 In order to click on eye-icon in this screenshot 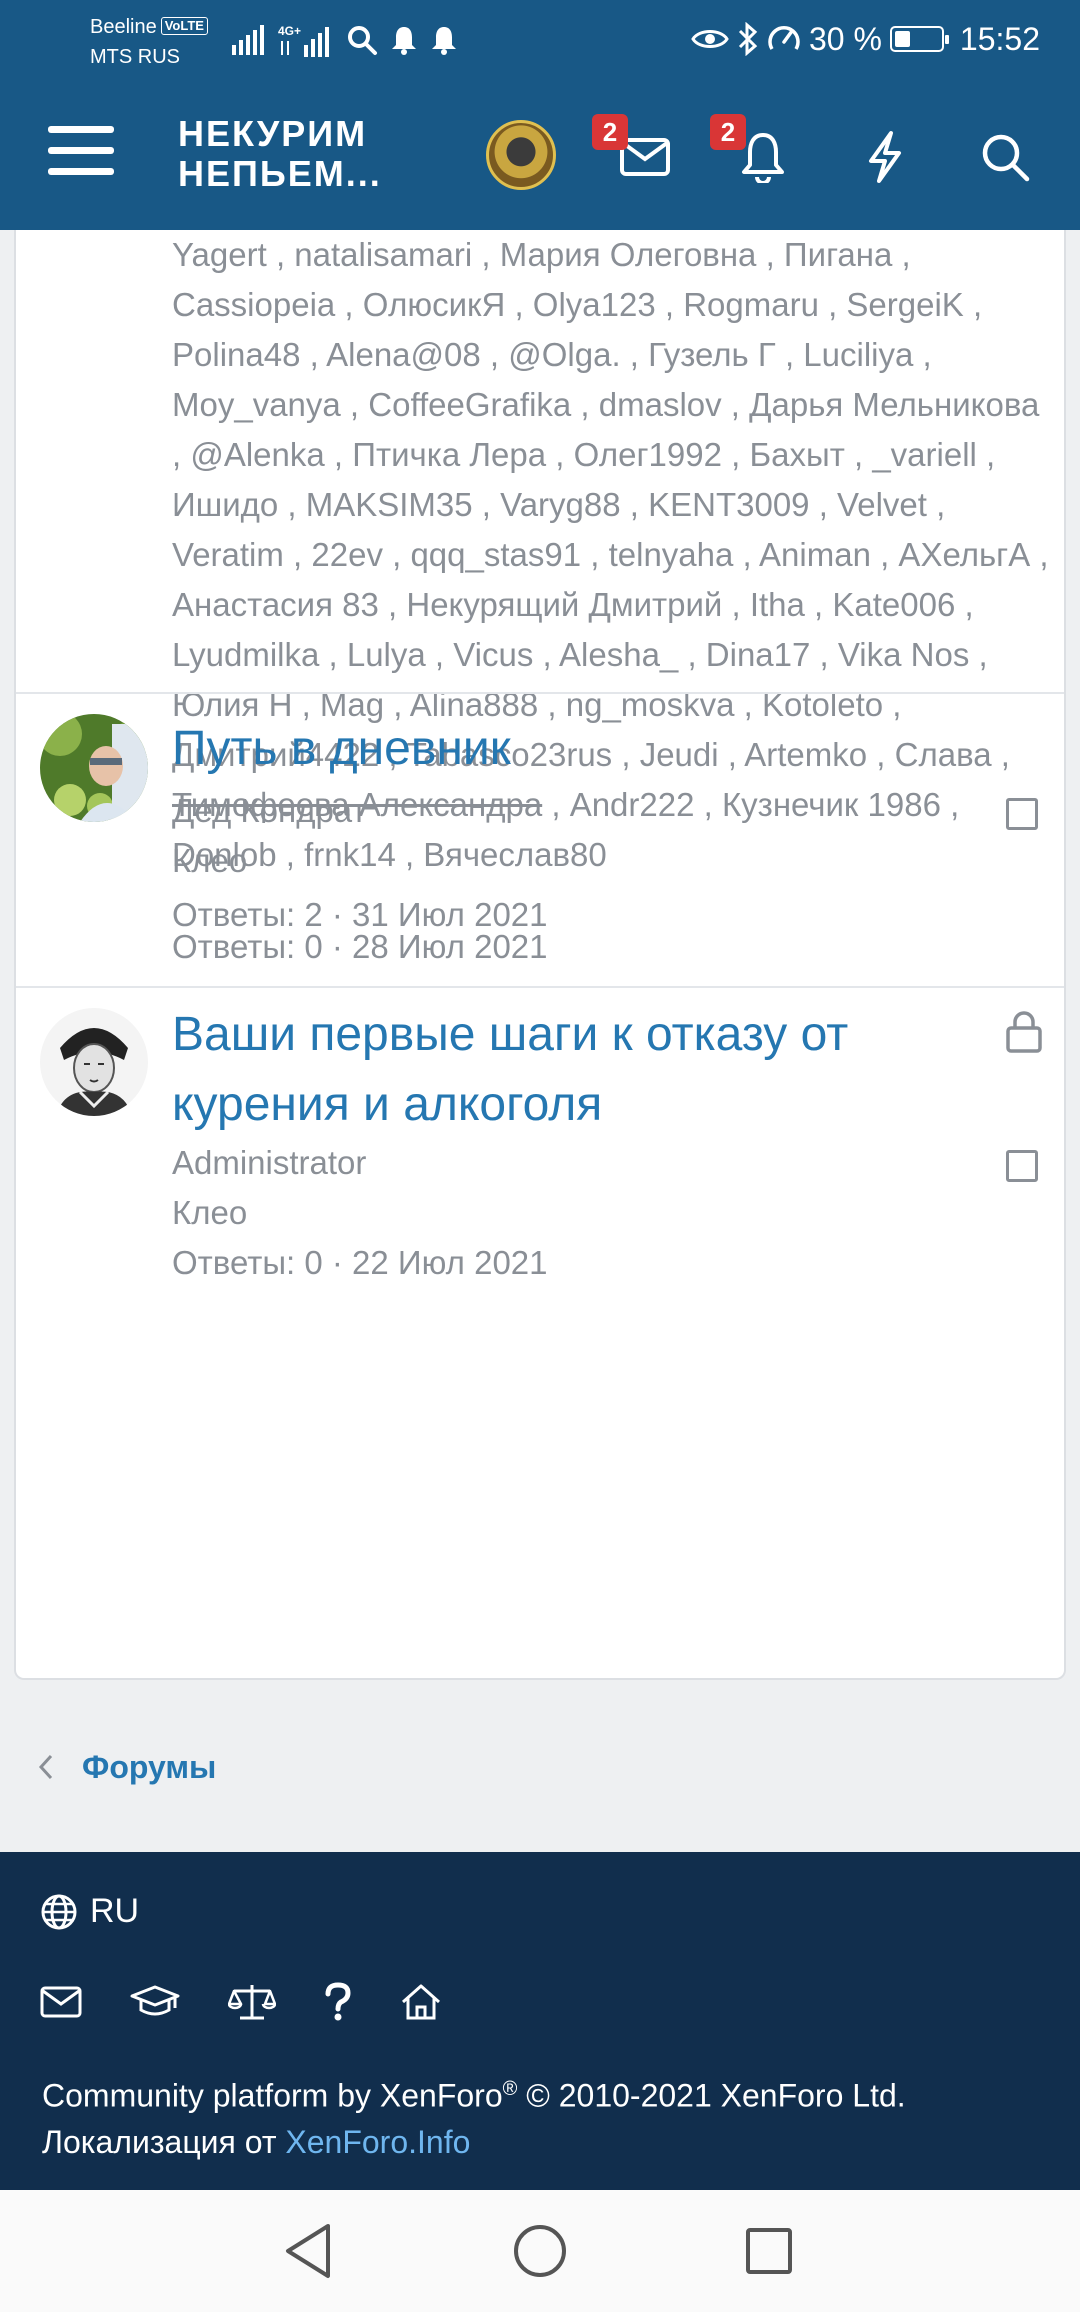, I will do `click(710, 39)`.